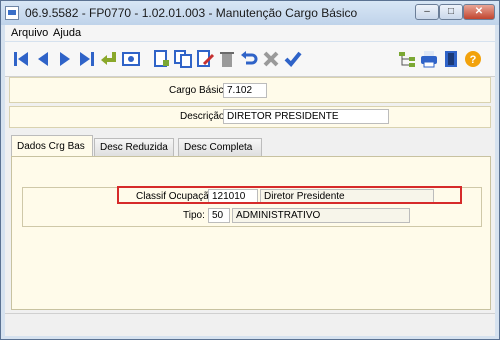 This screenshot has height=340, width=500. Describe the element at coordinates (250, 33) in the screenshot. I see `menu-bar: Arquivo Ajuda` at that location.